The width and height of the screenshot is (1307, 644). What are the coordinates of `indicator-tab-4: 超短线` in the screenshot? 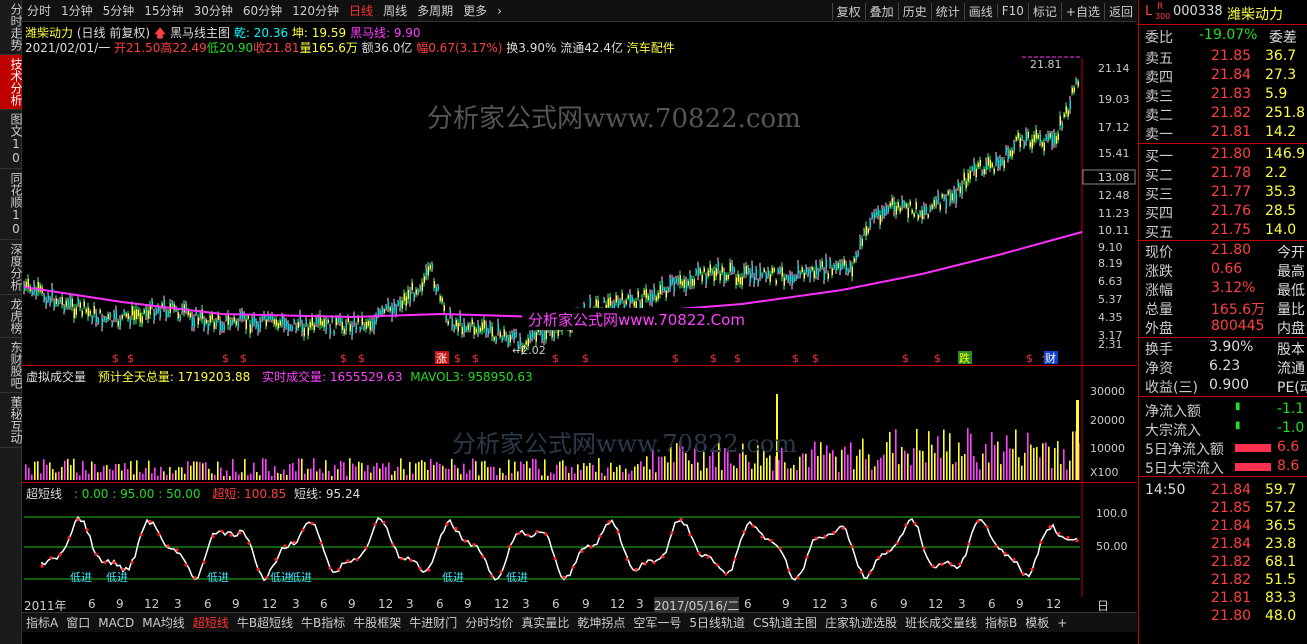 It's located at (211, 622).